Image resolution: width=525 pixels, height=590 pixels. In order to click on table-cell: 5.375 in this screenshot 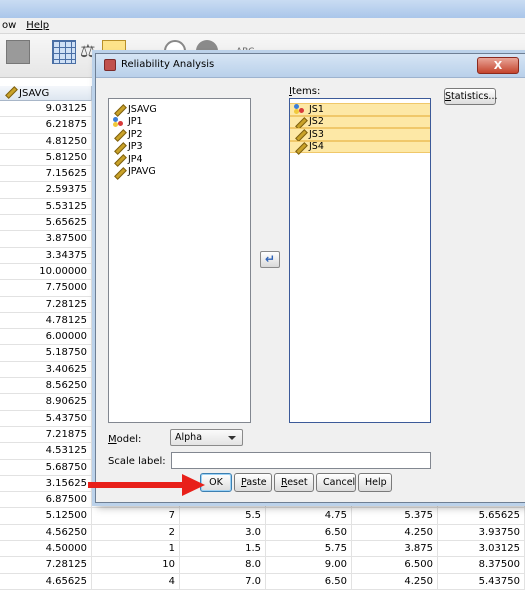, I will do `click(395, 516)`.